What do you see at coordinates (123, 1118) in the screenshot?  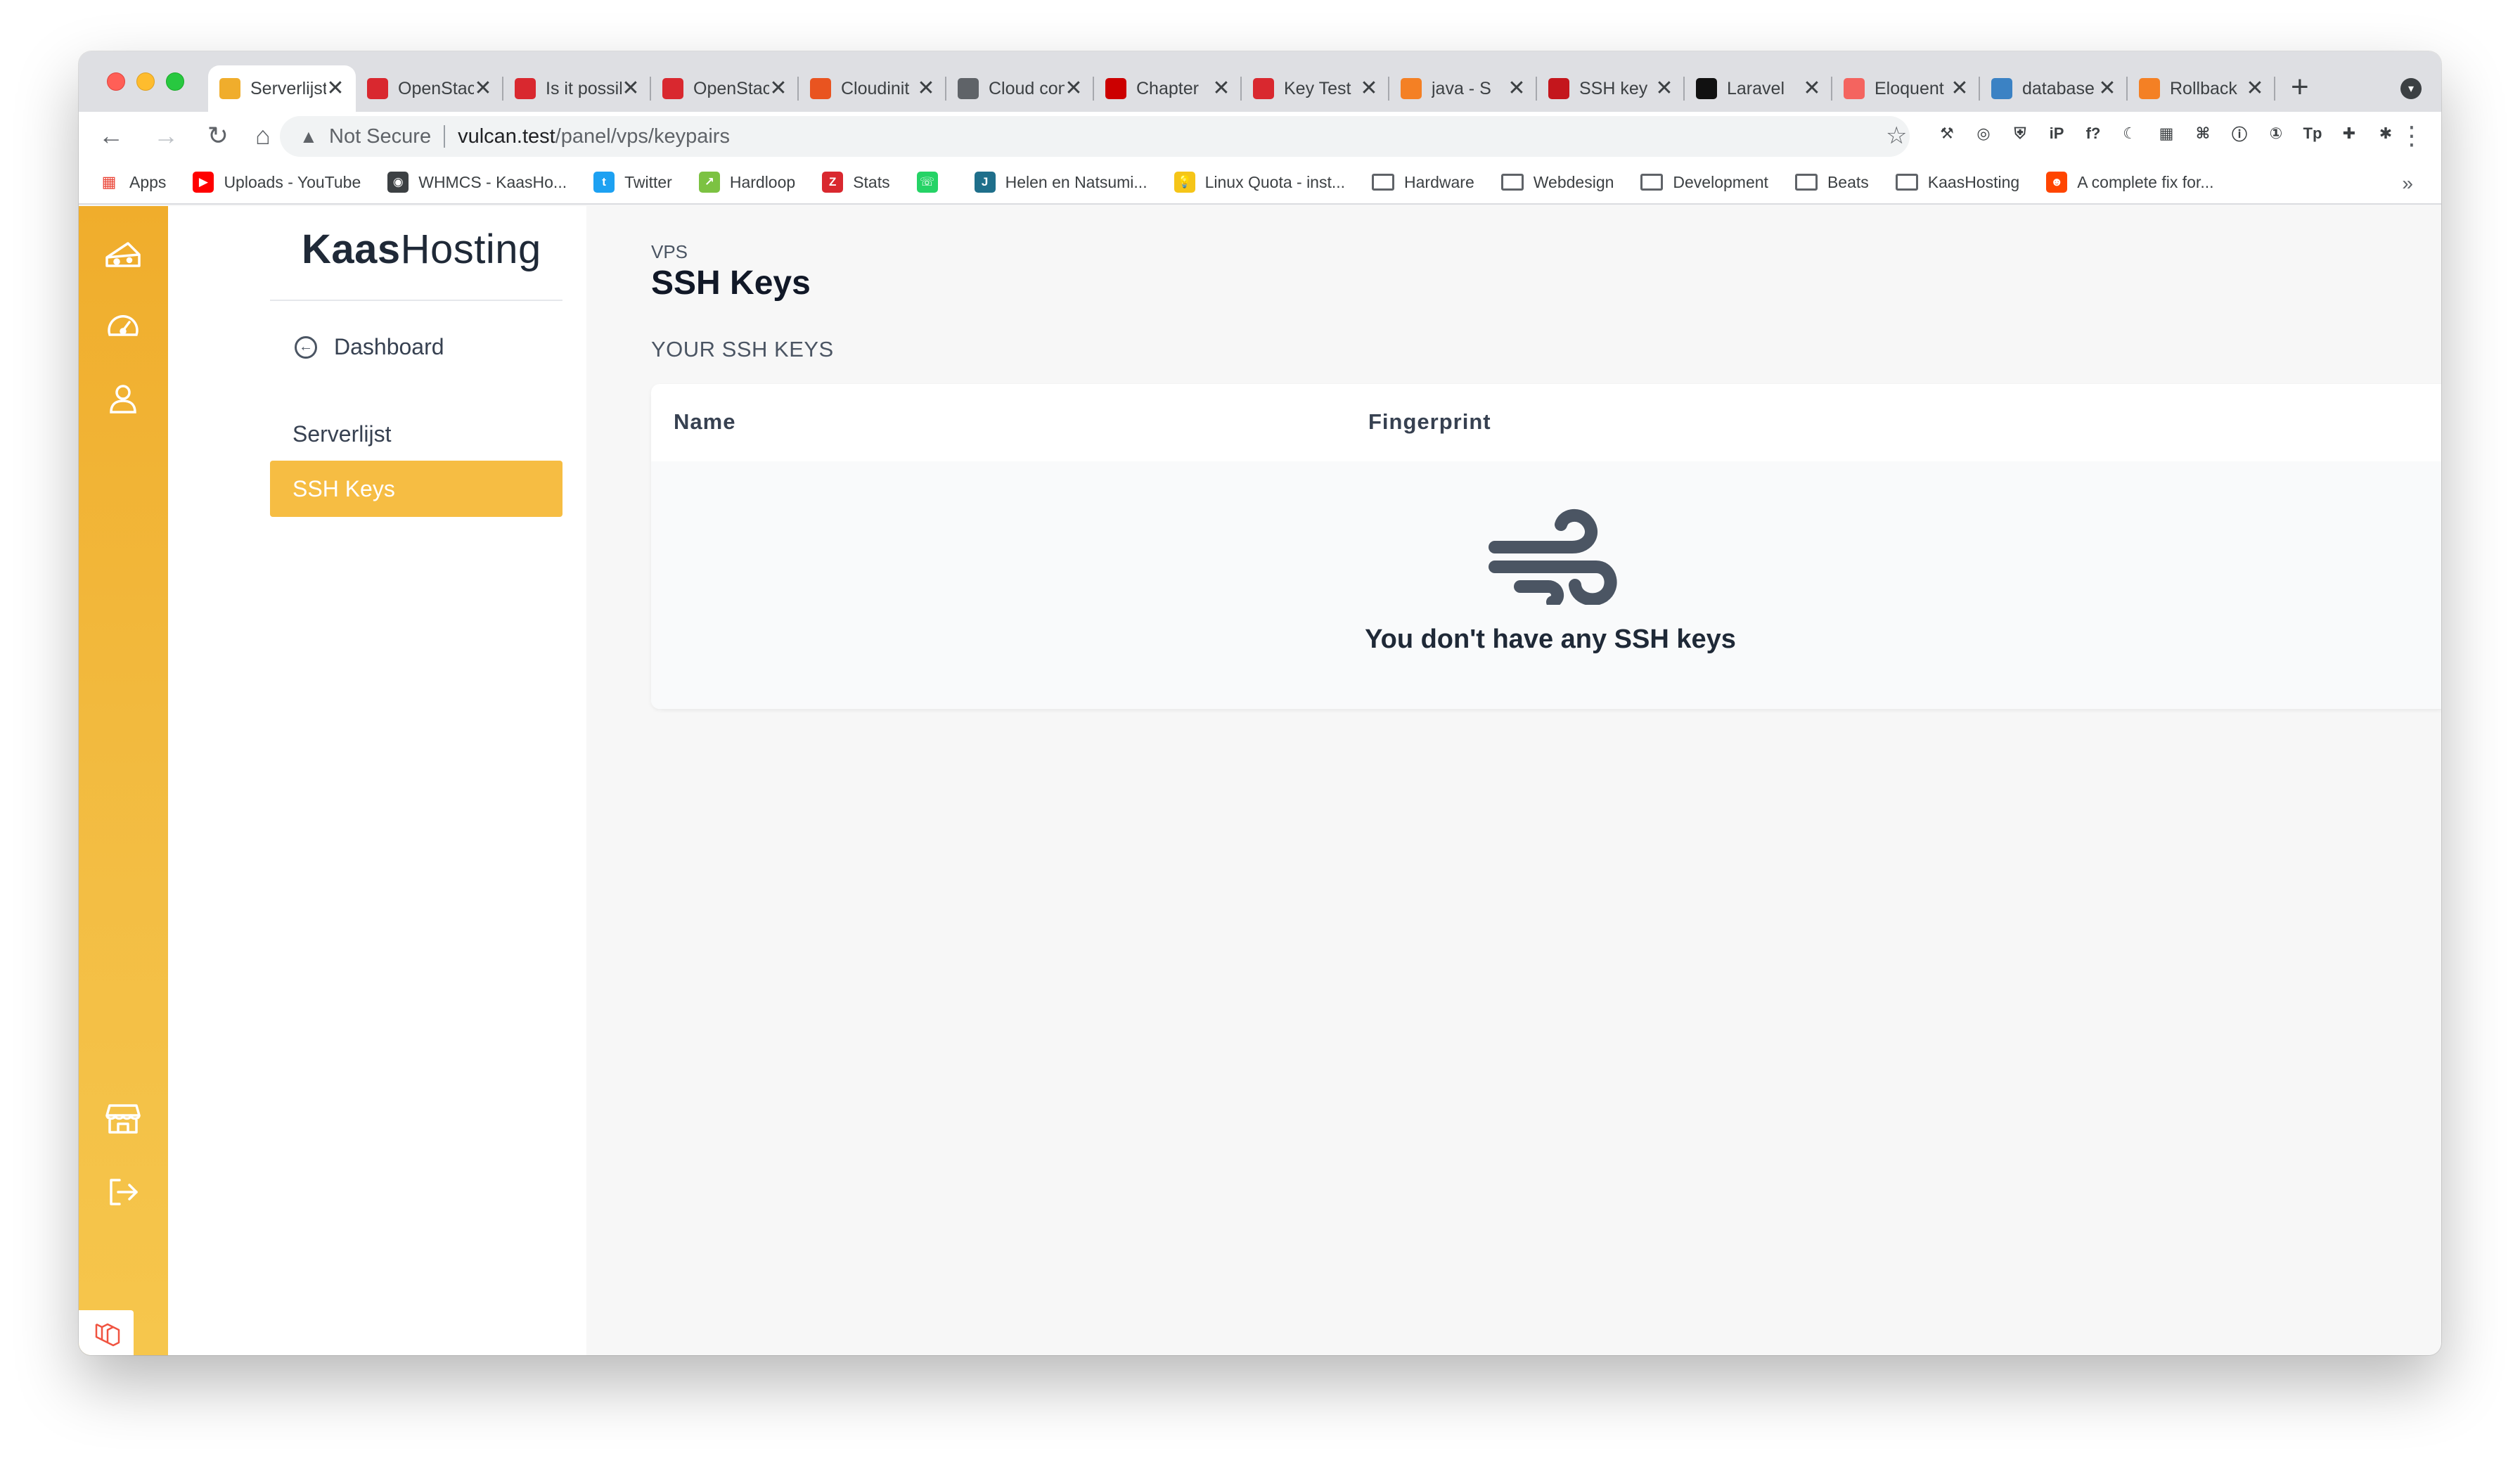 I see `store-icon` at bounding box center [123, 1118].